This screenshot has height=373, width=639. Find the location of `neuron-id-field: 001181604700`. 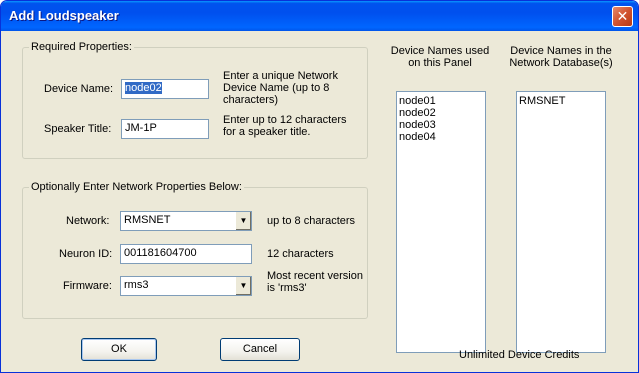

neuron-id-field: 001181604700 is located at coordinates (186, 254).